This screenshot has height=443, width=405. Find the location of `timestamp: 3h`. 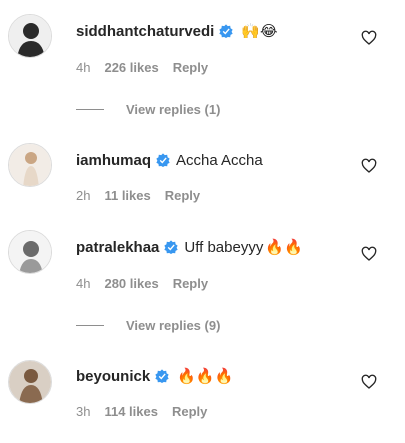

timestamp: 3h is located at coordinates (83, 411).